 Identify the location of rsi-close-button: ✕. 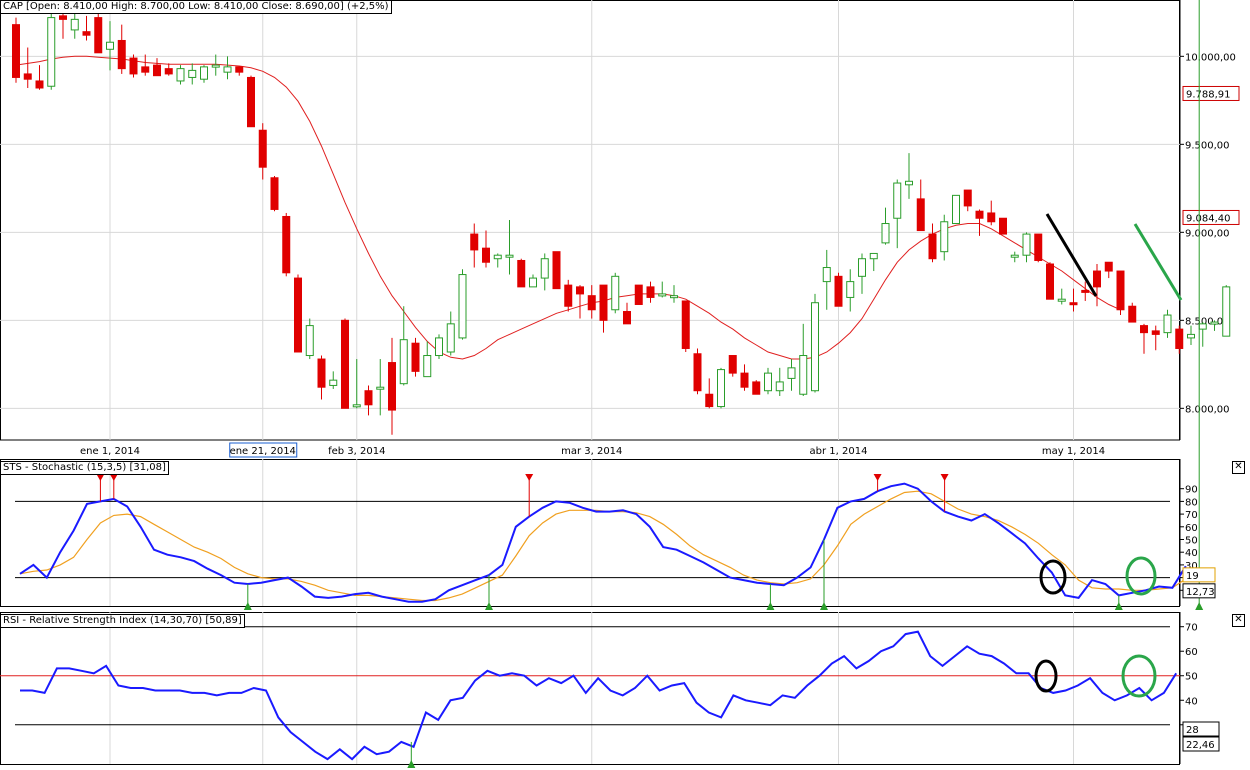
(1238, 620).